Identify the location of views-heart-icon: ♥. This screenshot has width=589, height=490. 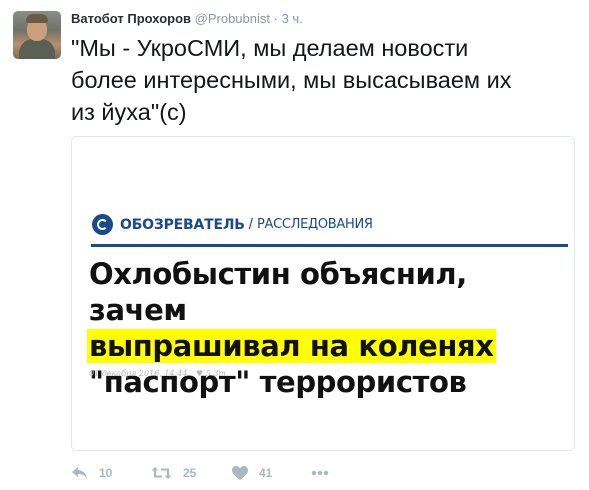
(199, 373).